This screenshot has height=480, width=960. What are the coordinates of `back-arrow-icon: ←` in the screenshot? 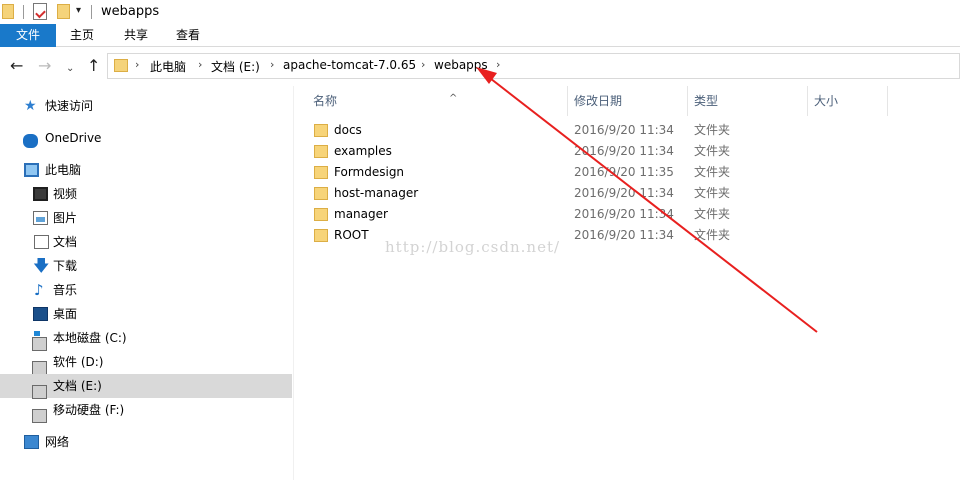 It's located at (16, 66).